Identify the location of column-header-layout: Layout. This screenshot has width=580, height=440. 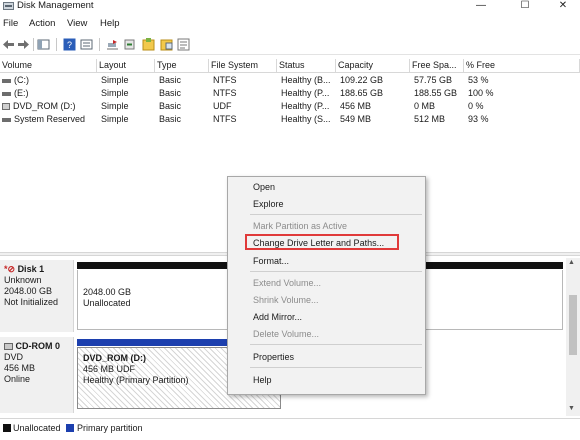
(126, 66).